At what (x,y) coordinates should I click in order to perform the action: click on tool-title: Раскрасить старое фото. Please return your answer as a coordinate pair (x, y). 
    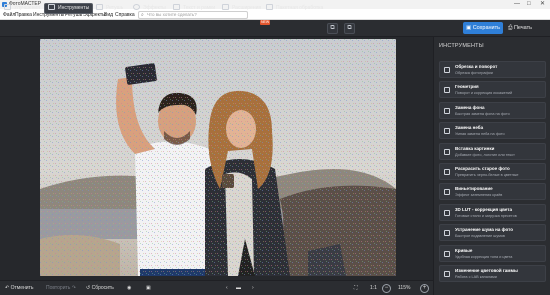
    Looking at the image, I should click on (482, 168).